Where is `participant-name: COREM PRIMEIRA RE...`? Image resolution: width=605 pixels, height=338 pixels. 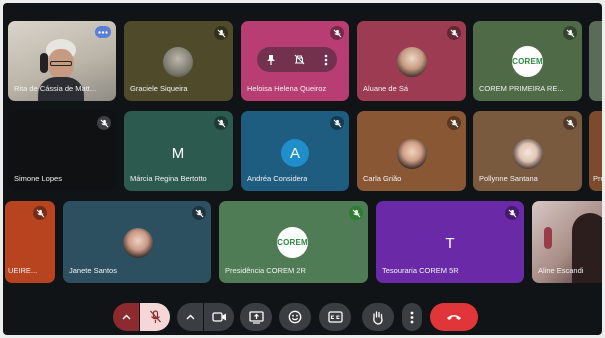
participant-name: COREM PRIMEIRA RE... is located at coordinates (521, 88).